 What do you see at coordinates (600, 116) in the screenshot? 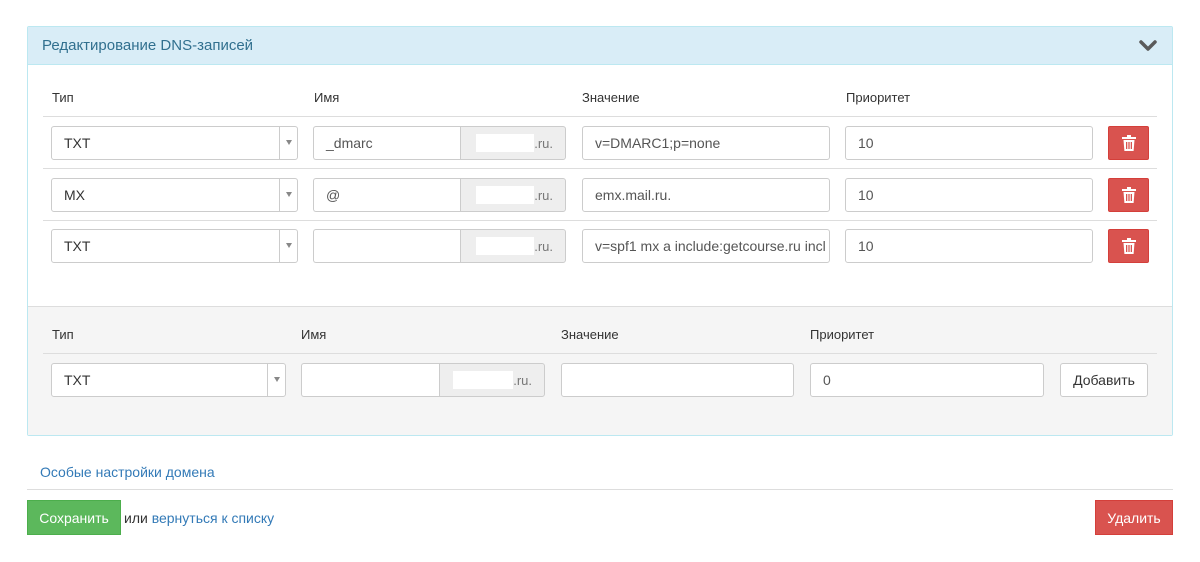
I see `header-divider` at bounding box center [600, 116].